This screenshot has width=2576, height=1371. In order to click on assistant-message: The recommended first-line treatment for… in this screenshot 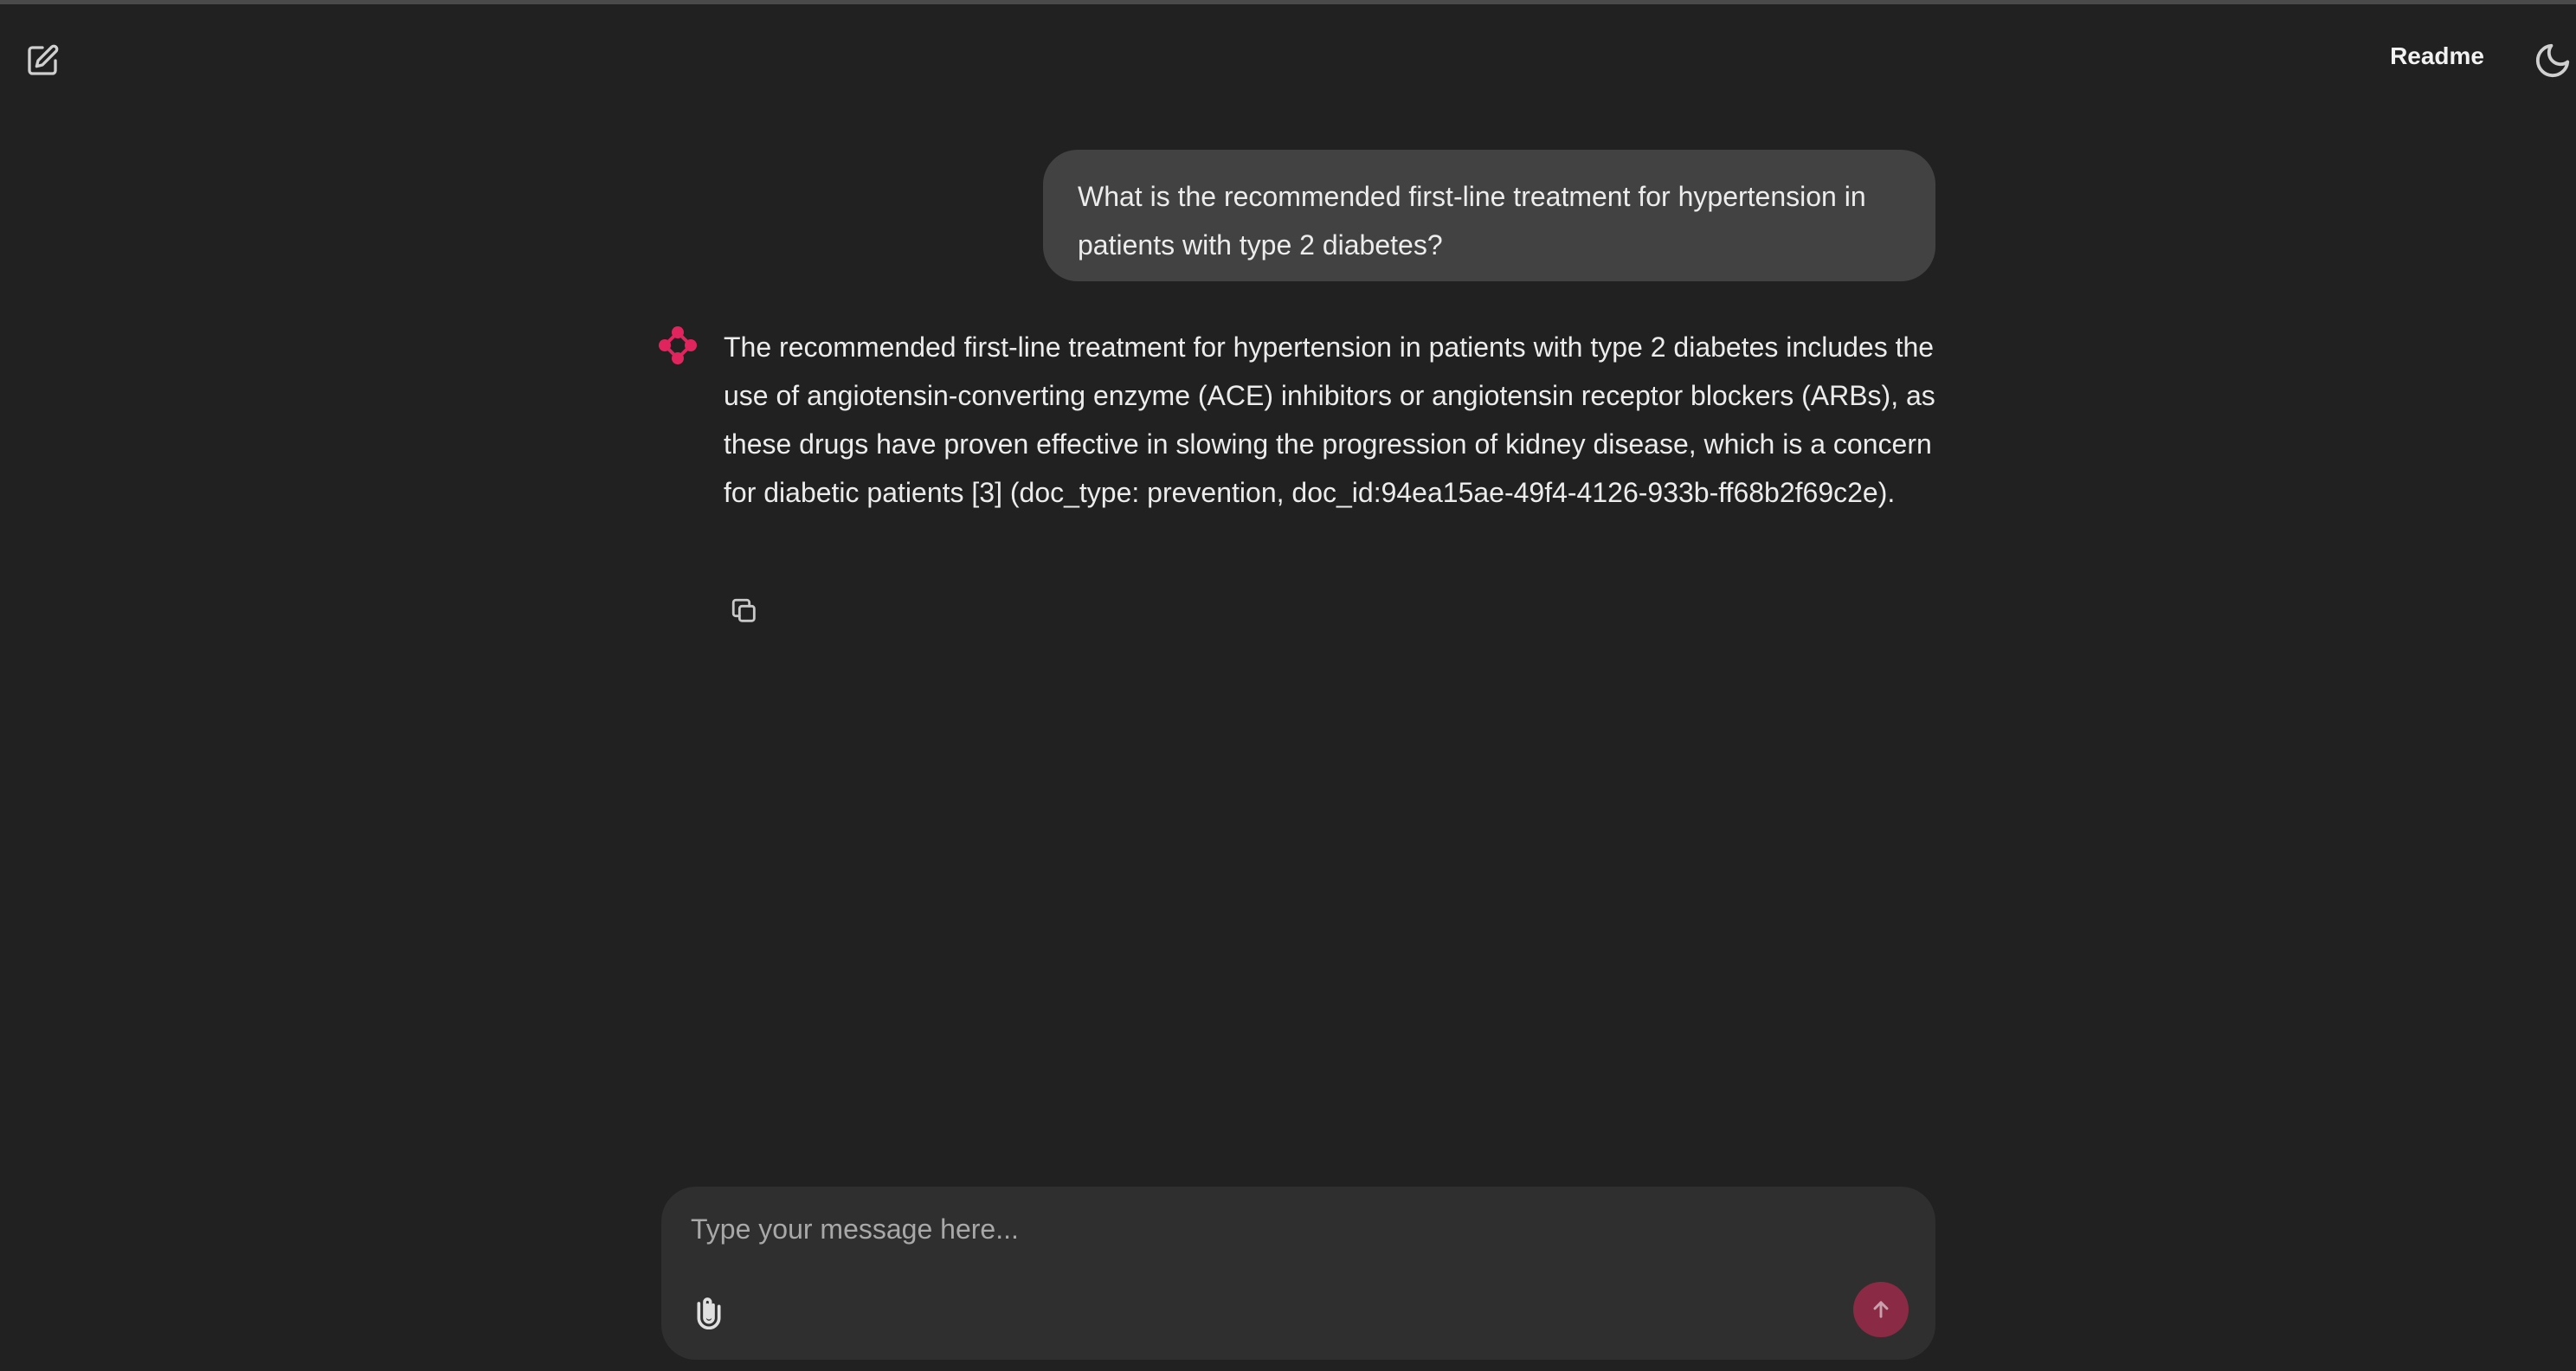, I will do `click(1329, 420)`.